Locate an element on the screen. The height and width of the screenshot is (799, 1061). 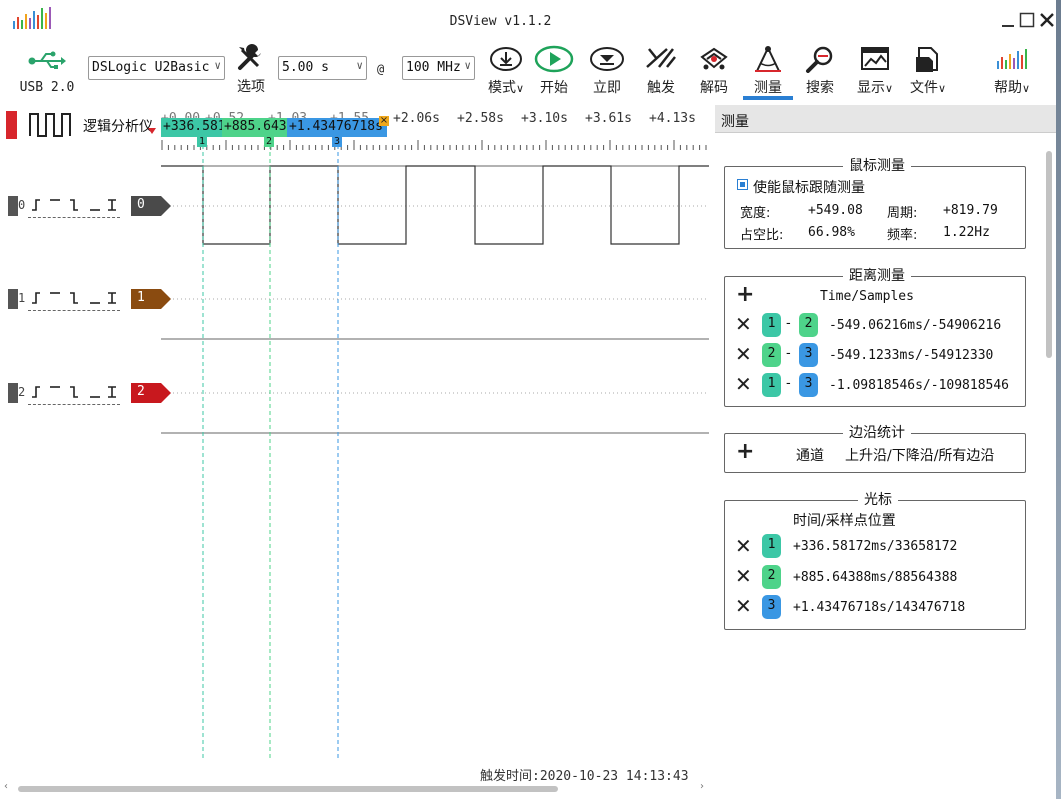
cursor-header: 时间/采样点位置 is located at coordinates (844, 521).